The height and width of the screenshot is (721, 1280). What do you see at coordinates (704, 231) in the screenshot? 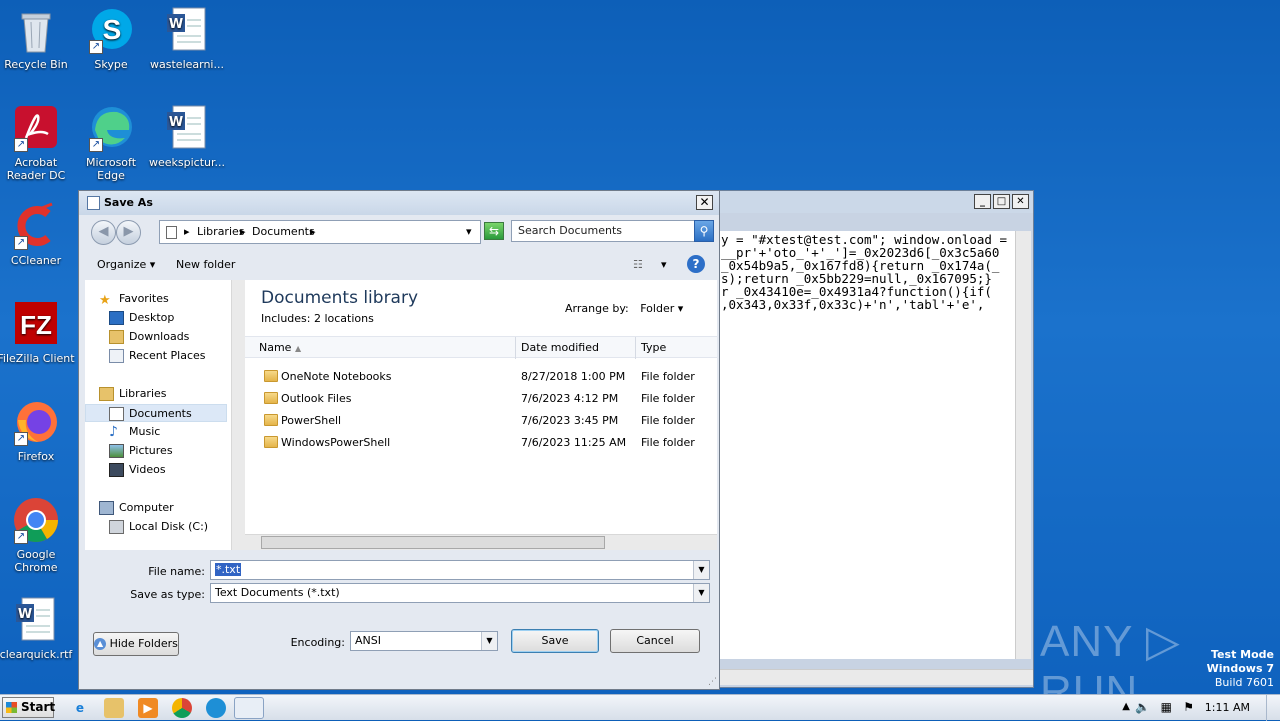
I see `search-icon: ⚲` at bounding box center [704, 231].